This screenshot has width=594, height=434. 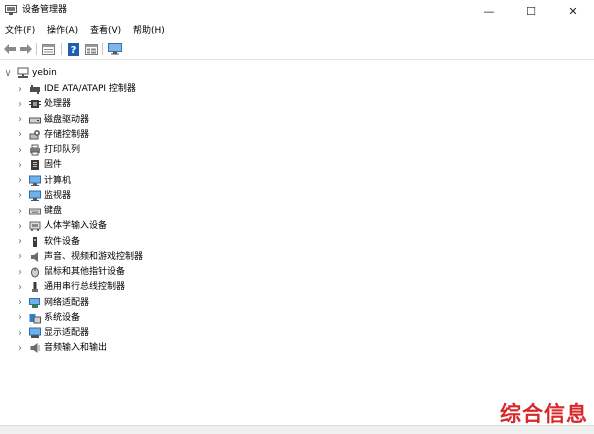 I want to click on maximize-icon: ☐, so click(x=531, y=11).